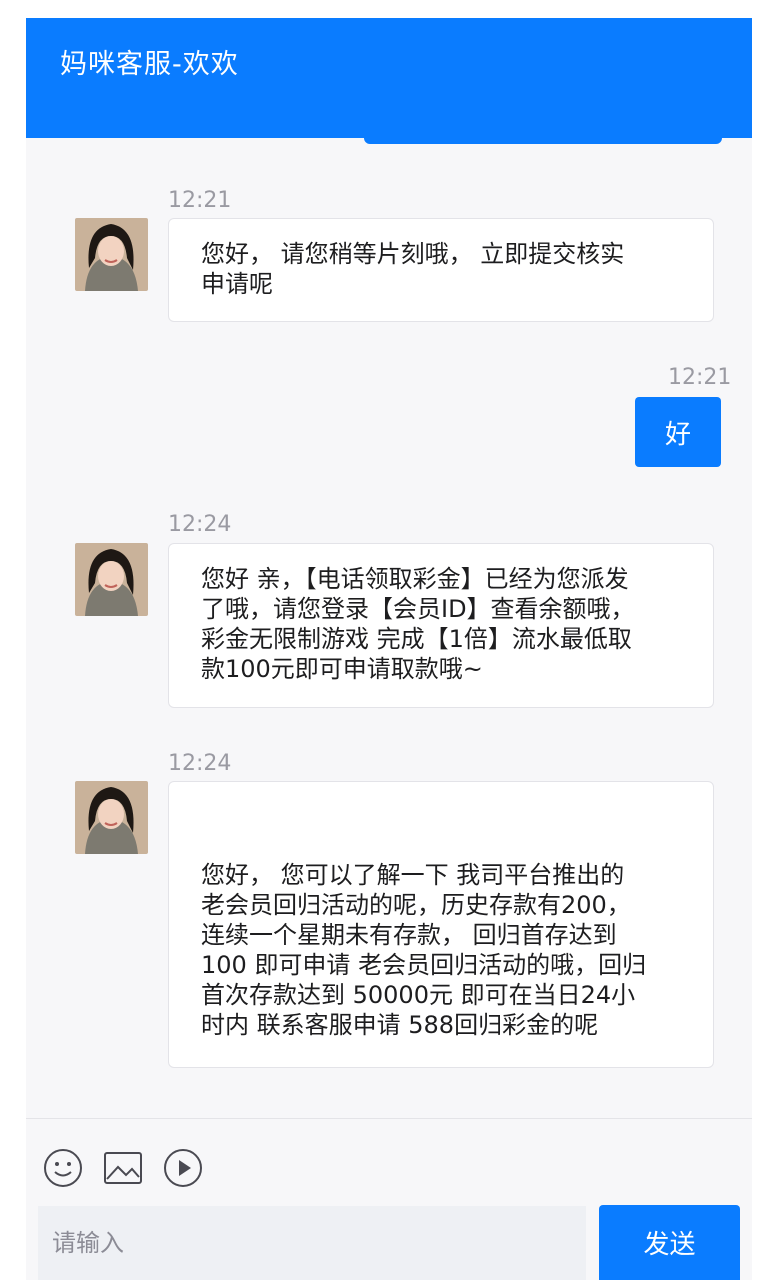 This screenshot has height=1280, width=772. What do you see at coordinates (543, 141) in the screenshot?
I see `header-accent-bar` at bounding box center [543, 141].